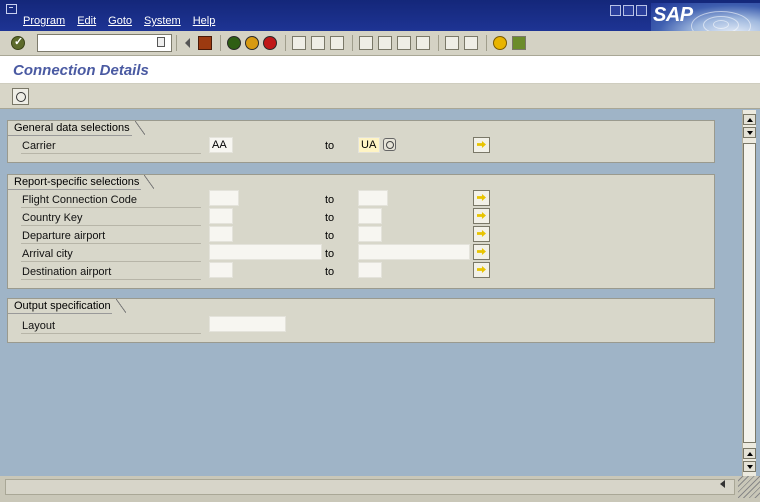  Describe the element at coordinates (749, 487) in the screenshot. I see `resize-grip-icon` at that location.